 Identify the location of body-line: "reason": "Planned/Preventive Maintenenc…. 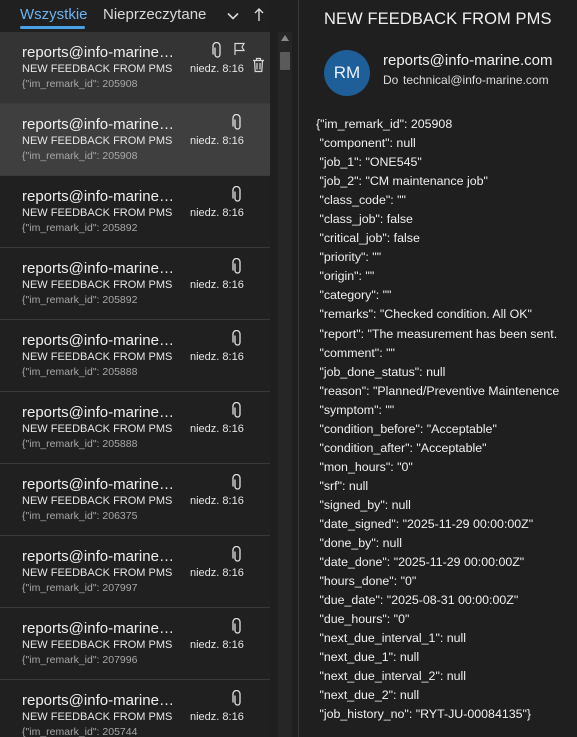
(438, 390).